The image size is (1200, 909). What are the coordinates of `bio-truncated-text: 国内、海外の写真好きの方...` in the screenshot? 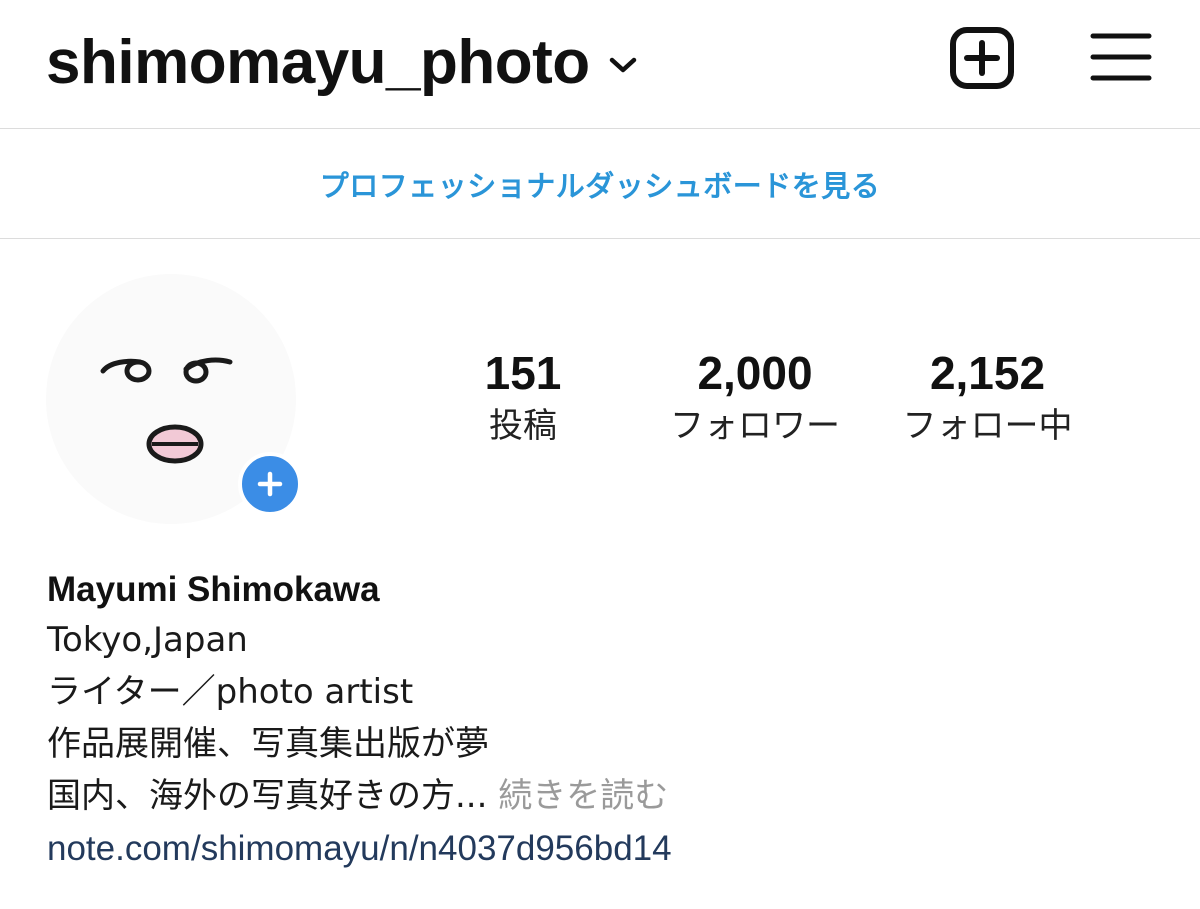 It's located at (267, 796).